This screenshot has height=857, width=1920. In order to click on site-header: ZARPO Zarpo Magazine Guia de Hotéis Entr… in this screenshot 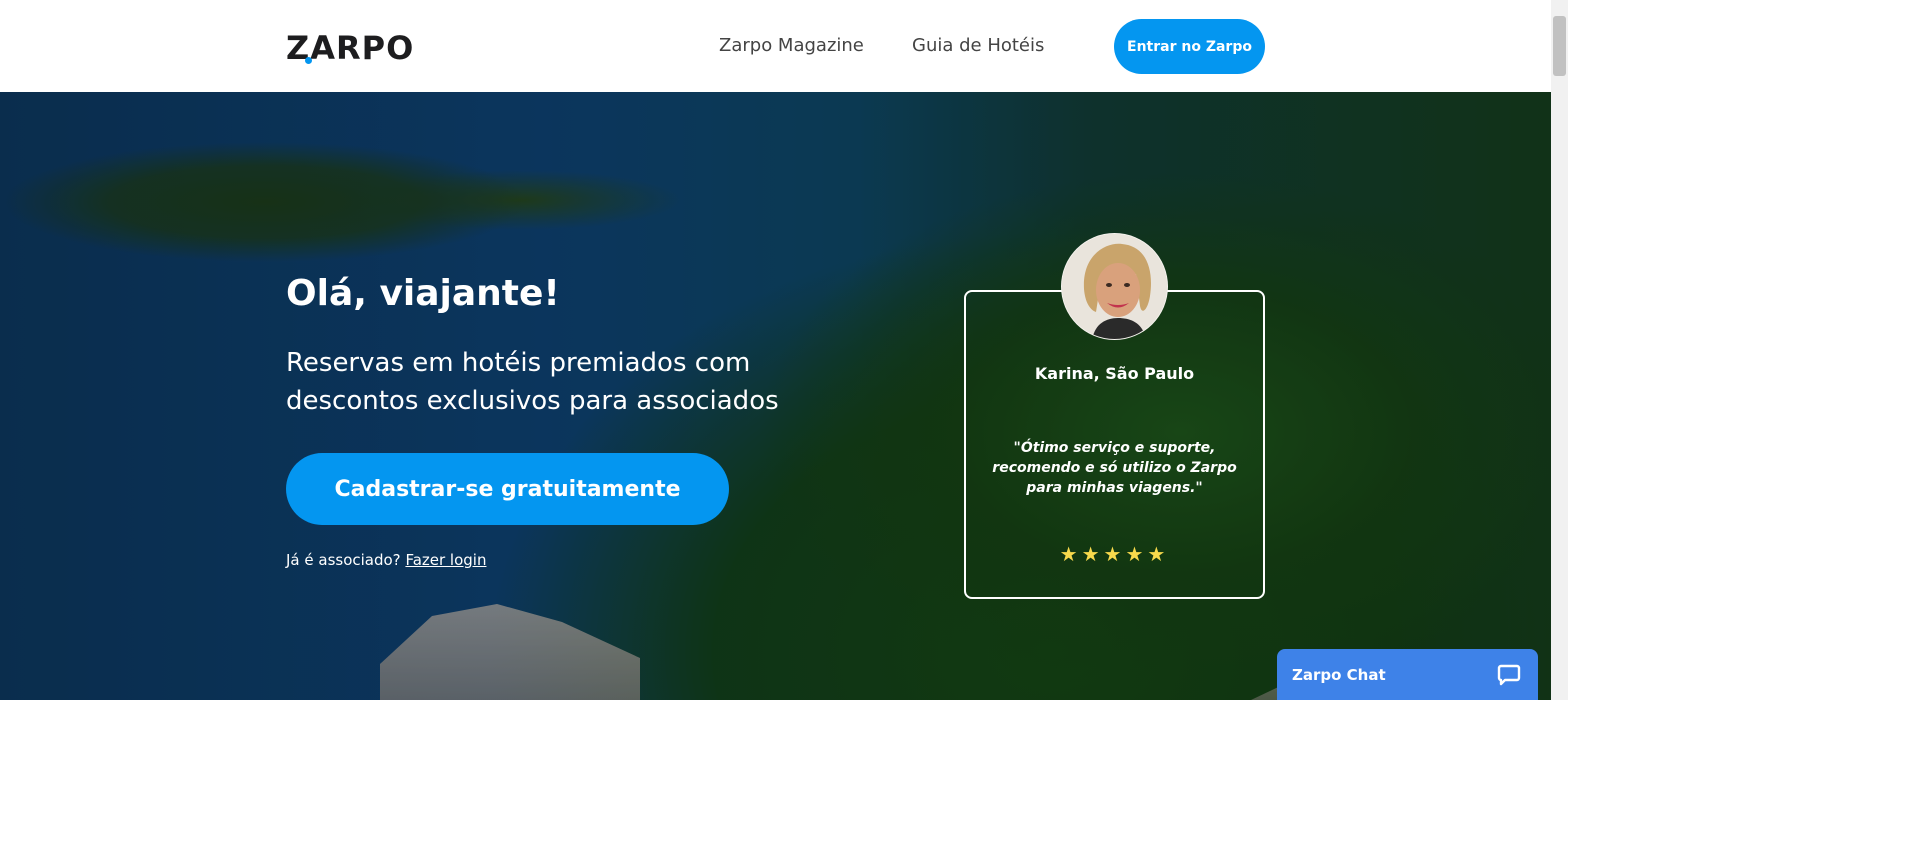, I will do `click(775, 46)`.